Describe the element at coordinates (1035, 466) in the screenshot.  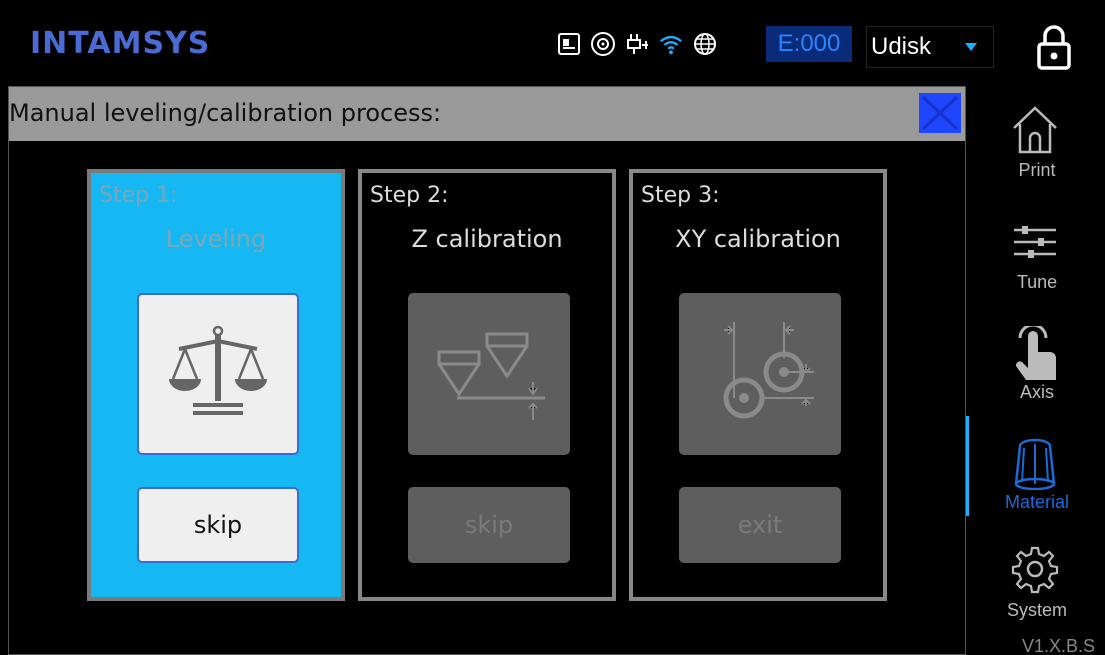
I see `material-spool-icon` at that location.